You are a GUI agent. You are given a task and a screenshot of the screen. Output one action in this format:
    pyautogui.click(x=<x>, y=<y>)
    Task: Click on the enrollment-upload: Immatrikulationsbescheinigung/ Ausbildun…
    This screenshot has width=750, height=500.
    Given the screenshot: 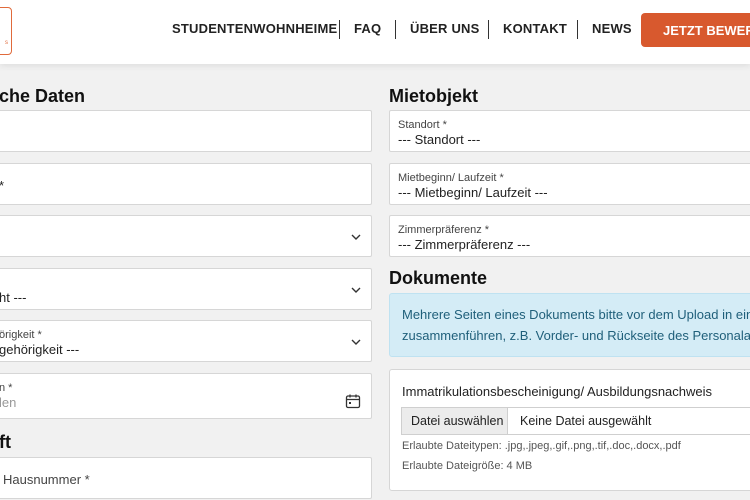 What is the action you would take?
    pyautogui.click(x=569, y=430)
    